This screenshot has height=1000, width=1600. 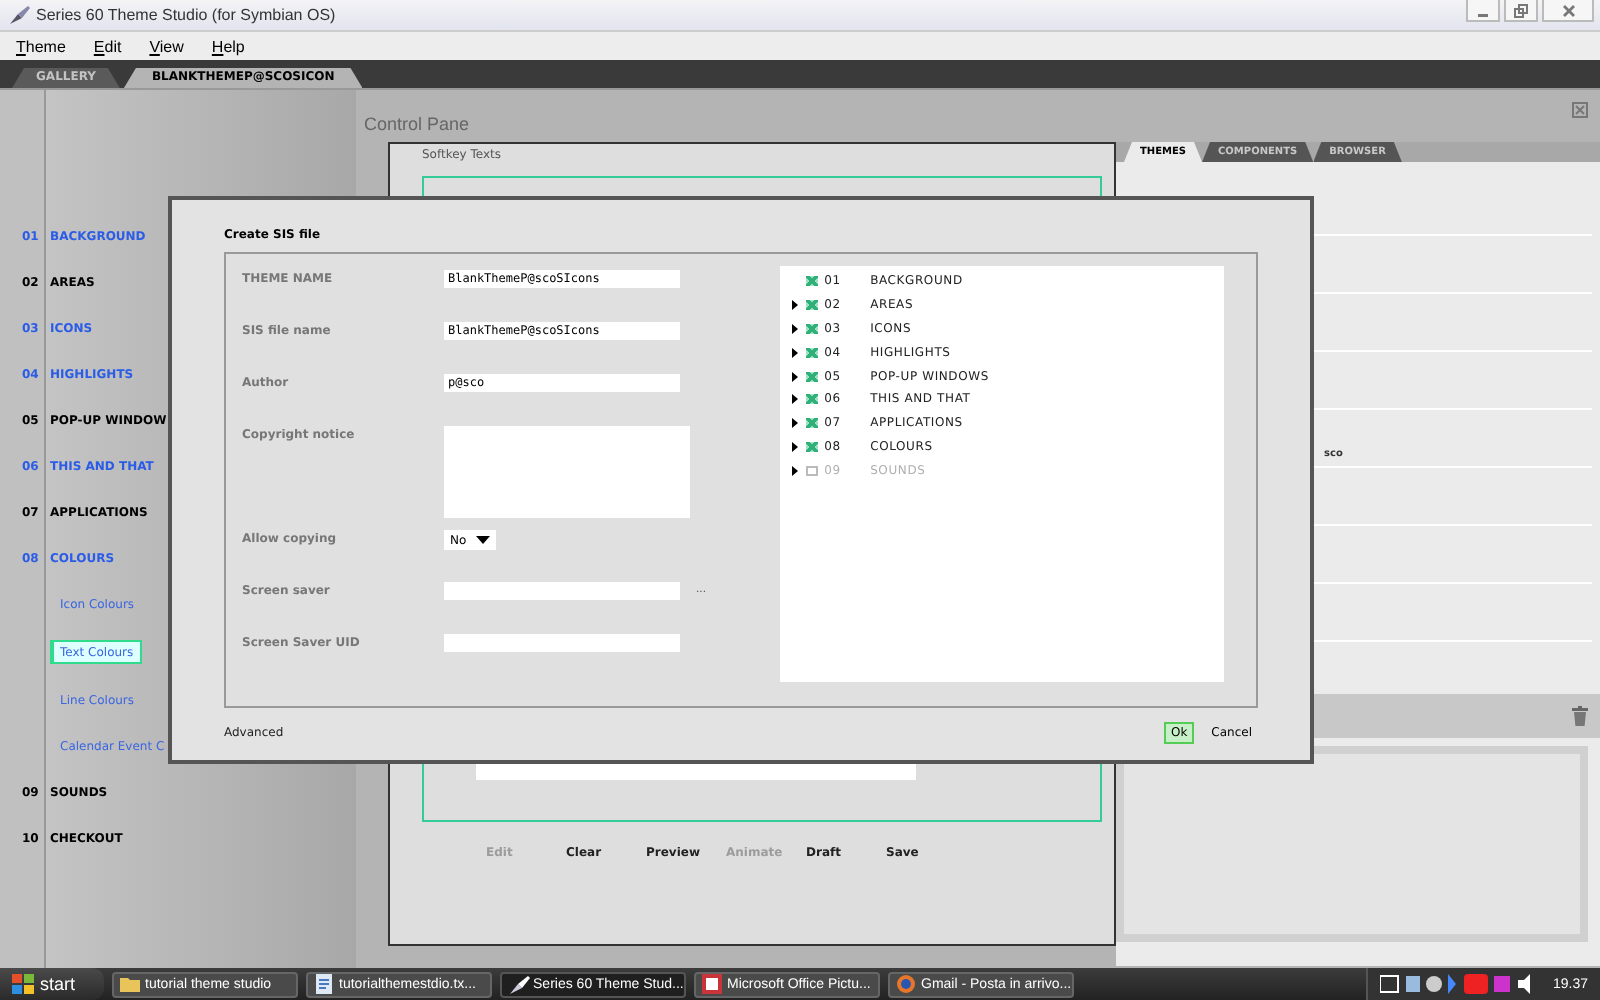 What do you see at coordinates (130, 984) in the screenshot?
I see `folder-icon` at bounding box center [130, 984].